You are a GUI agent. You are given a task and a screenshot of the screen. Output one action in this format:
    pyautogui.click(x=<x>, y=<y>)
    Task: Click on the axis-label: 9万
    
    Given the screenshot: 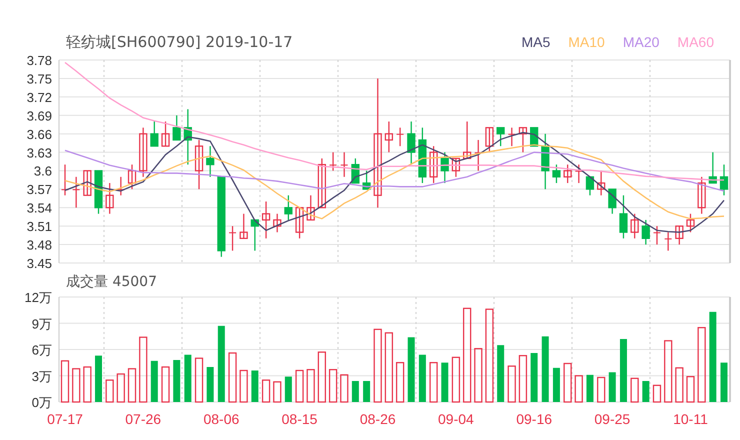 What is the action you would take?
    pyautogui.click(x=42, y=324)
    